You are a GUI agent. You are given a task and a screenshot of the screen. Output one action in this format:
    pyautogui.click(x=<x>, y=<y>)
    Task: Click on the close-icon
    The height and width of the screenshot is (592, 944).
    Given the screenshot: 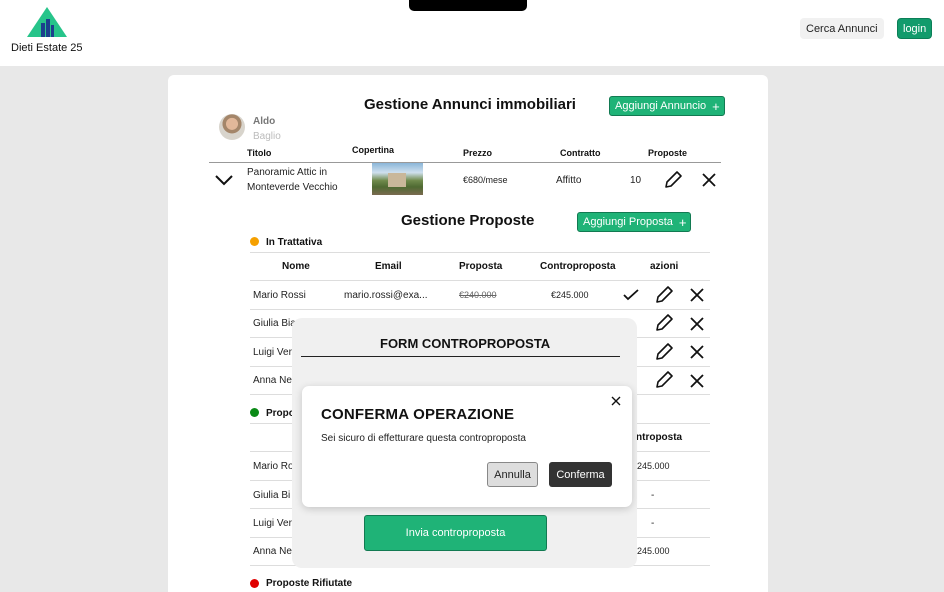 What is the action you would take?
    pyautogui.click(x=616, y=401)
    